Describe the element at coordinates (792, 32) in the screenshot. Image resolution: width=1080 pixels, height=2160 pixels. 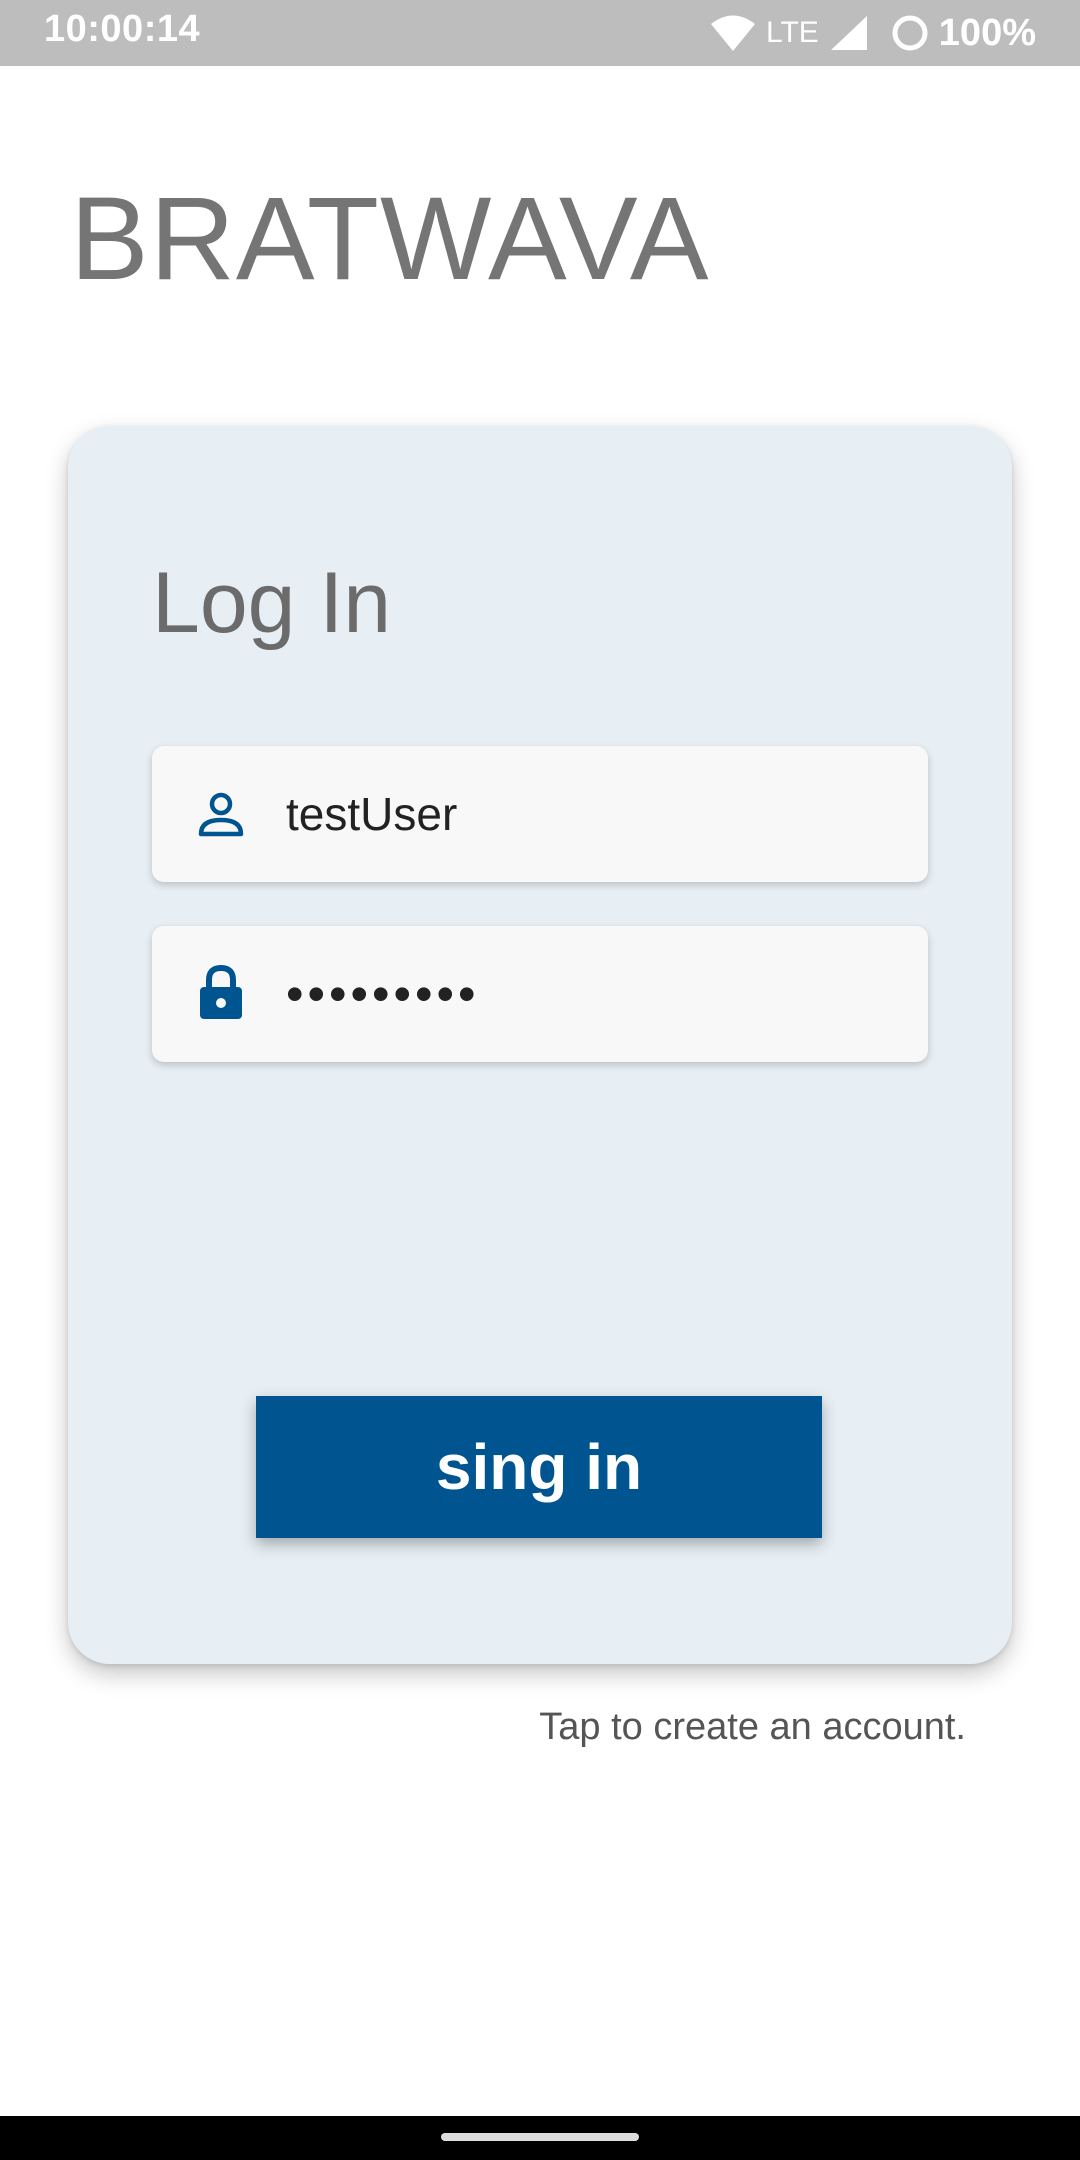
I see `network-type: LTE` at that location.